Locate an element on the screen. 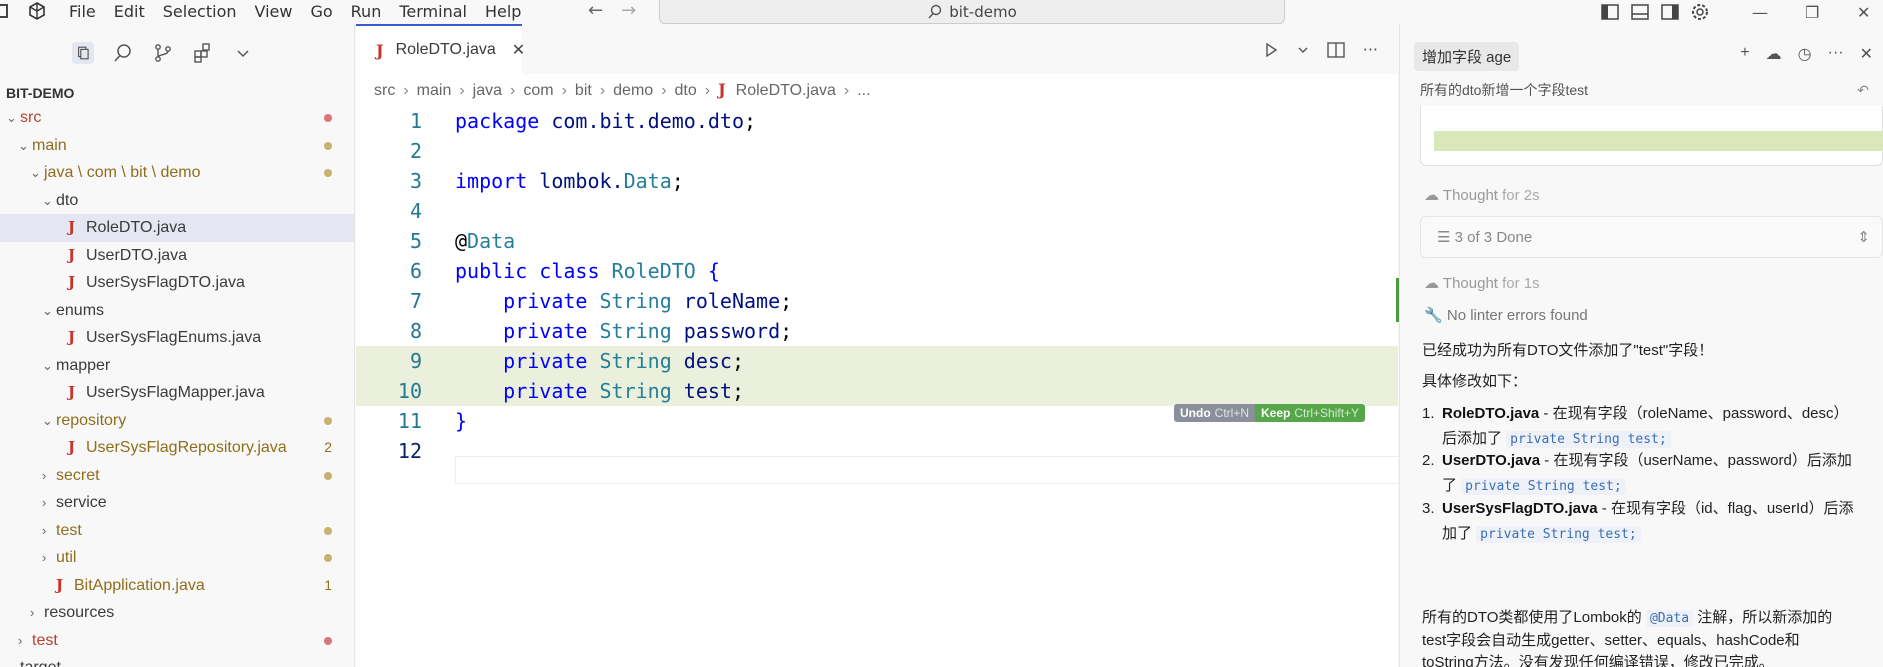 The height and width of the screenshot is (667, 1883). menu-item-terminal: Terminal is located at coordinates (433, 12).